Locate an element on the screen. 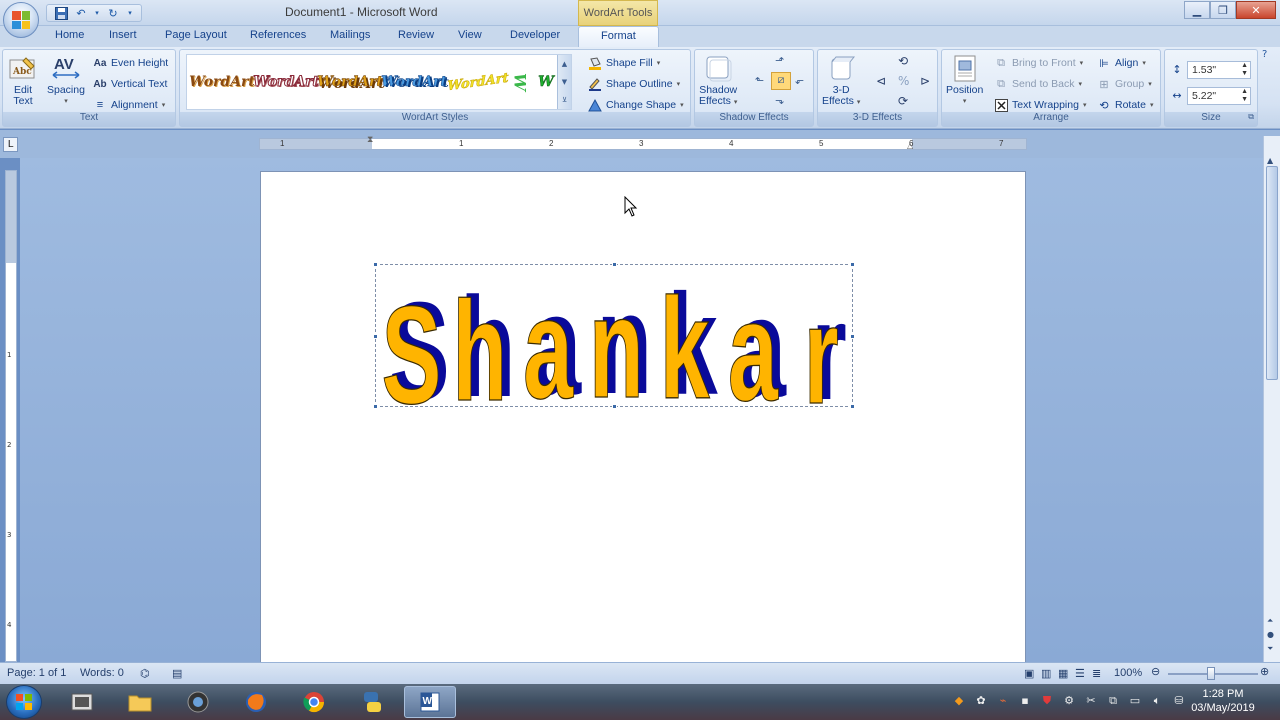  shape-height-input: 1.53" ▲ ▼ is located at coordinates (1219, 70).